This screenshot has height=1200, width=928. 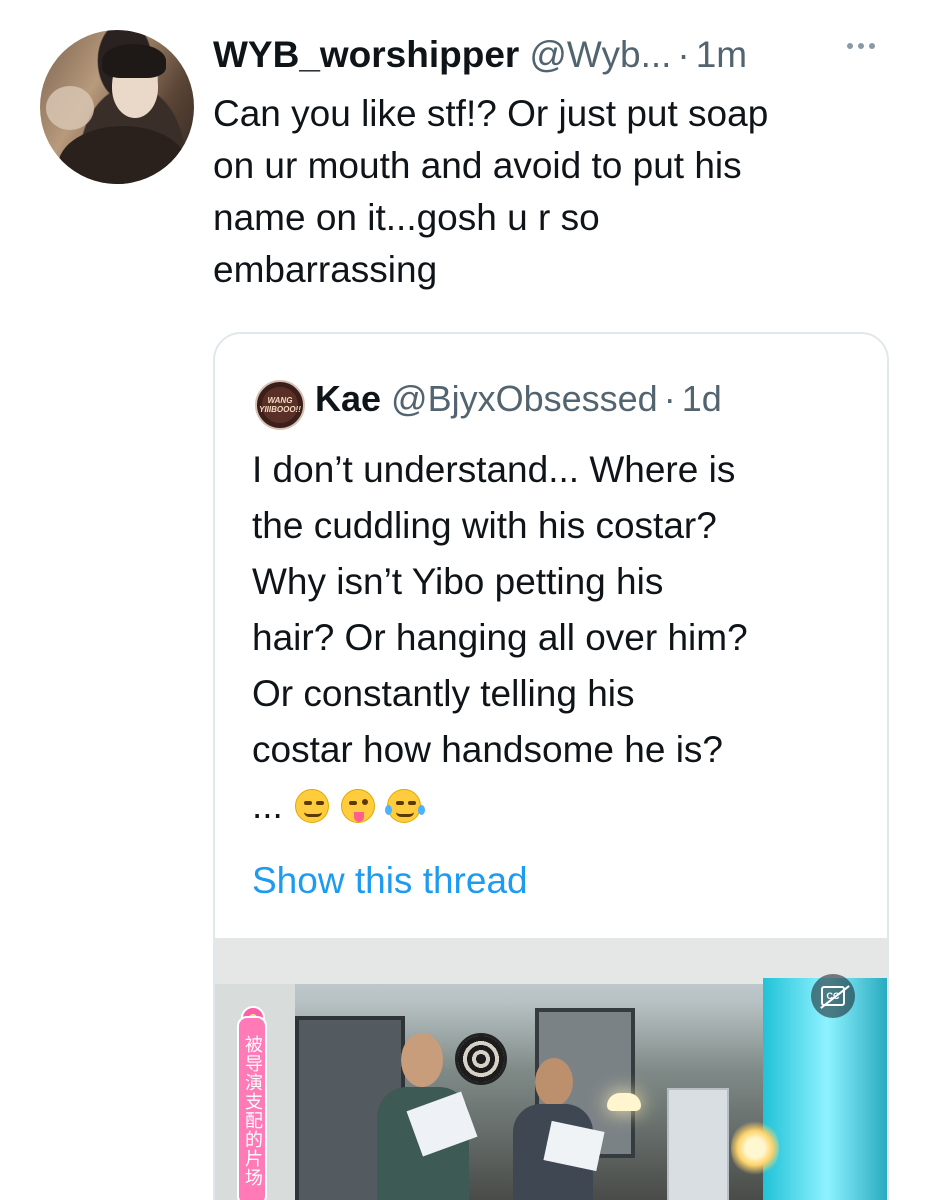 I want to click on quoted-display-name: Kae, so click(x=348, y=399).